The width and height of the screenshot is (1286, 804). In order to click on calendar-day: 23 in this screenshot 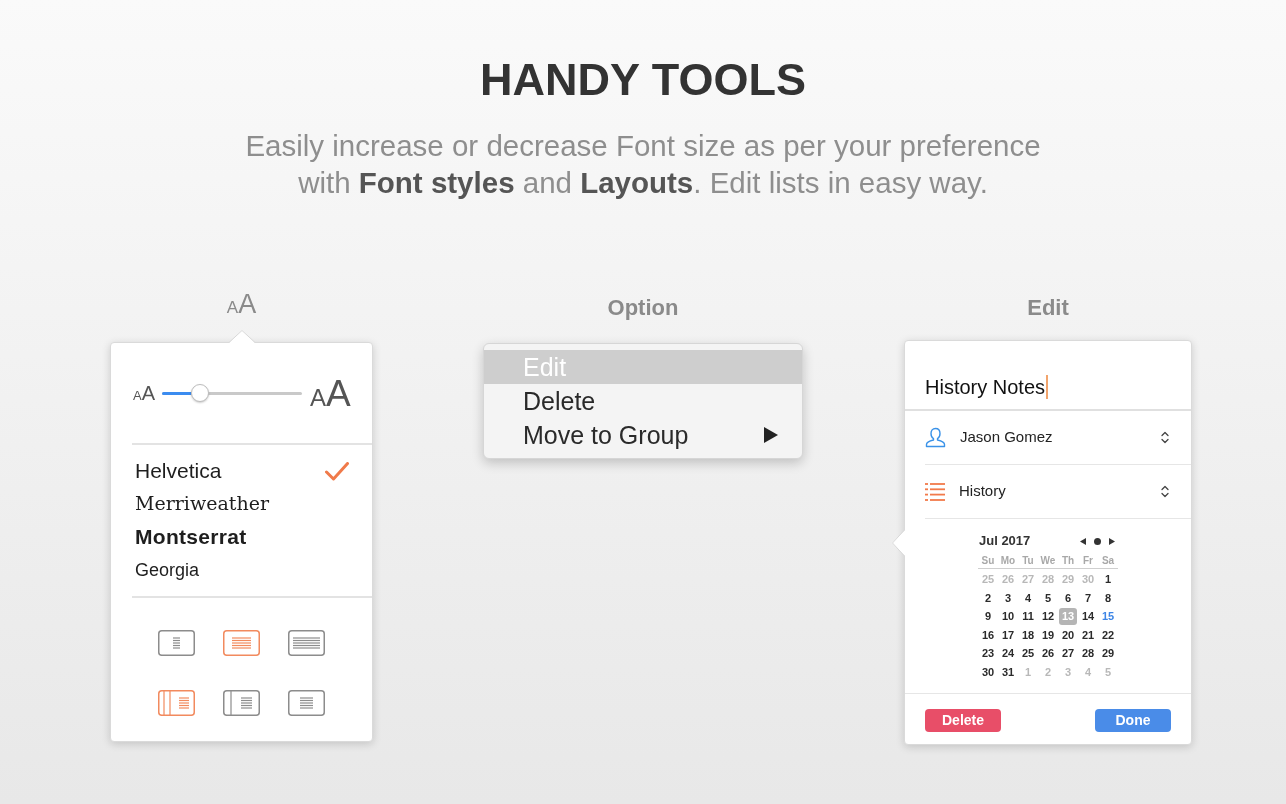, I will do `click(988, 654)`.